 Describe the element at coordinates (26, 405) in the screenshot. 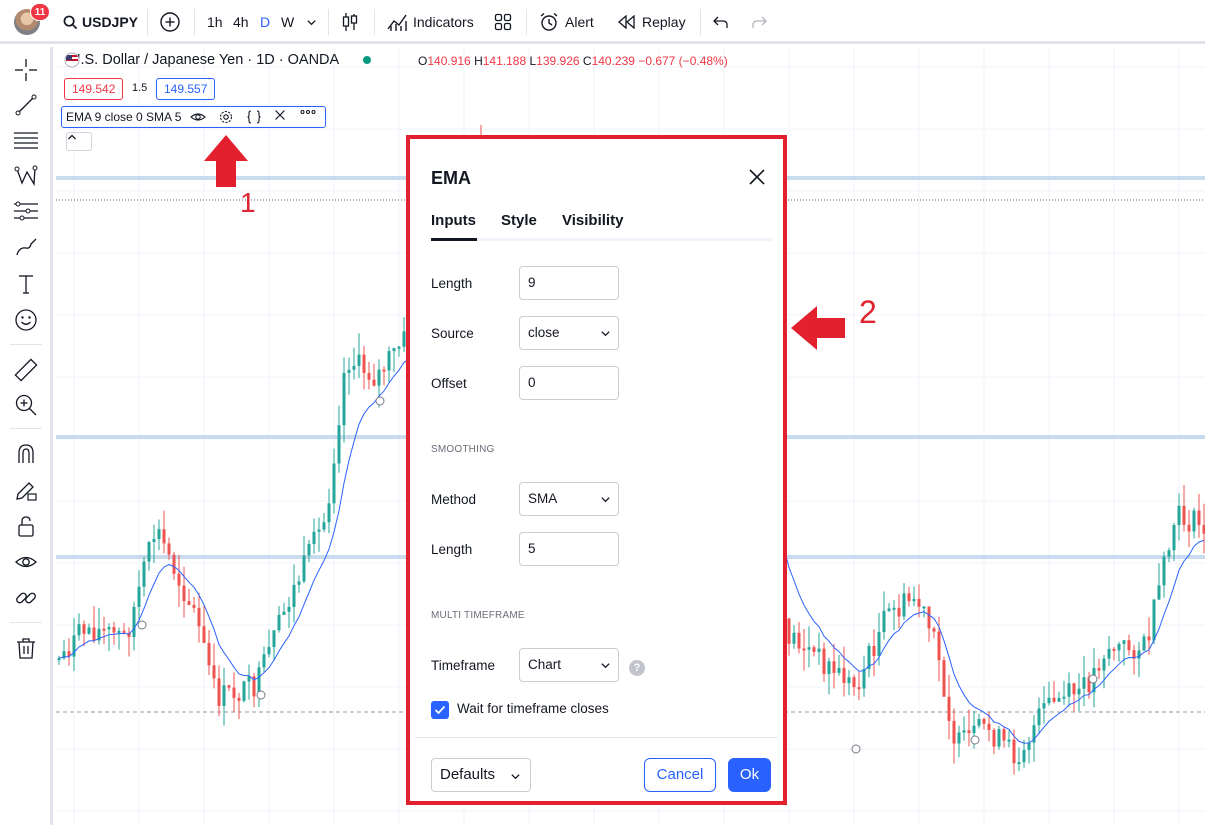

I see `zoom-tool` at that location.